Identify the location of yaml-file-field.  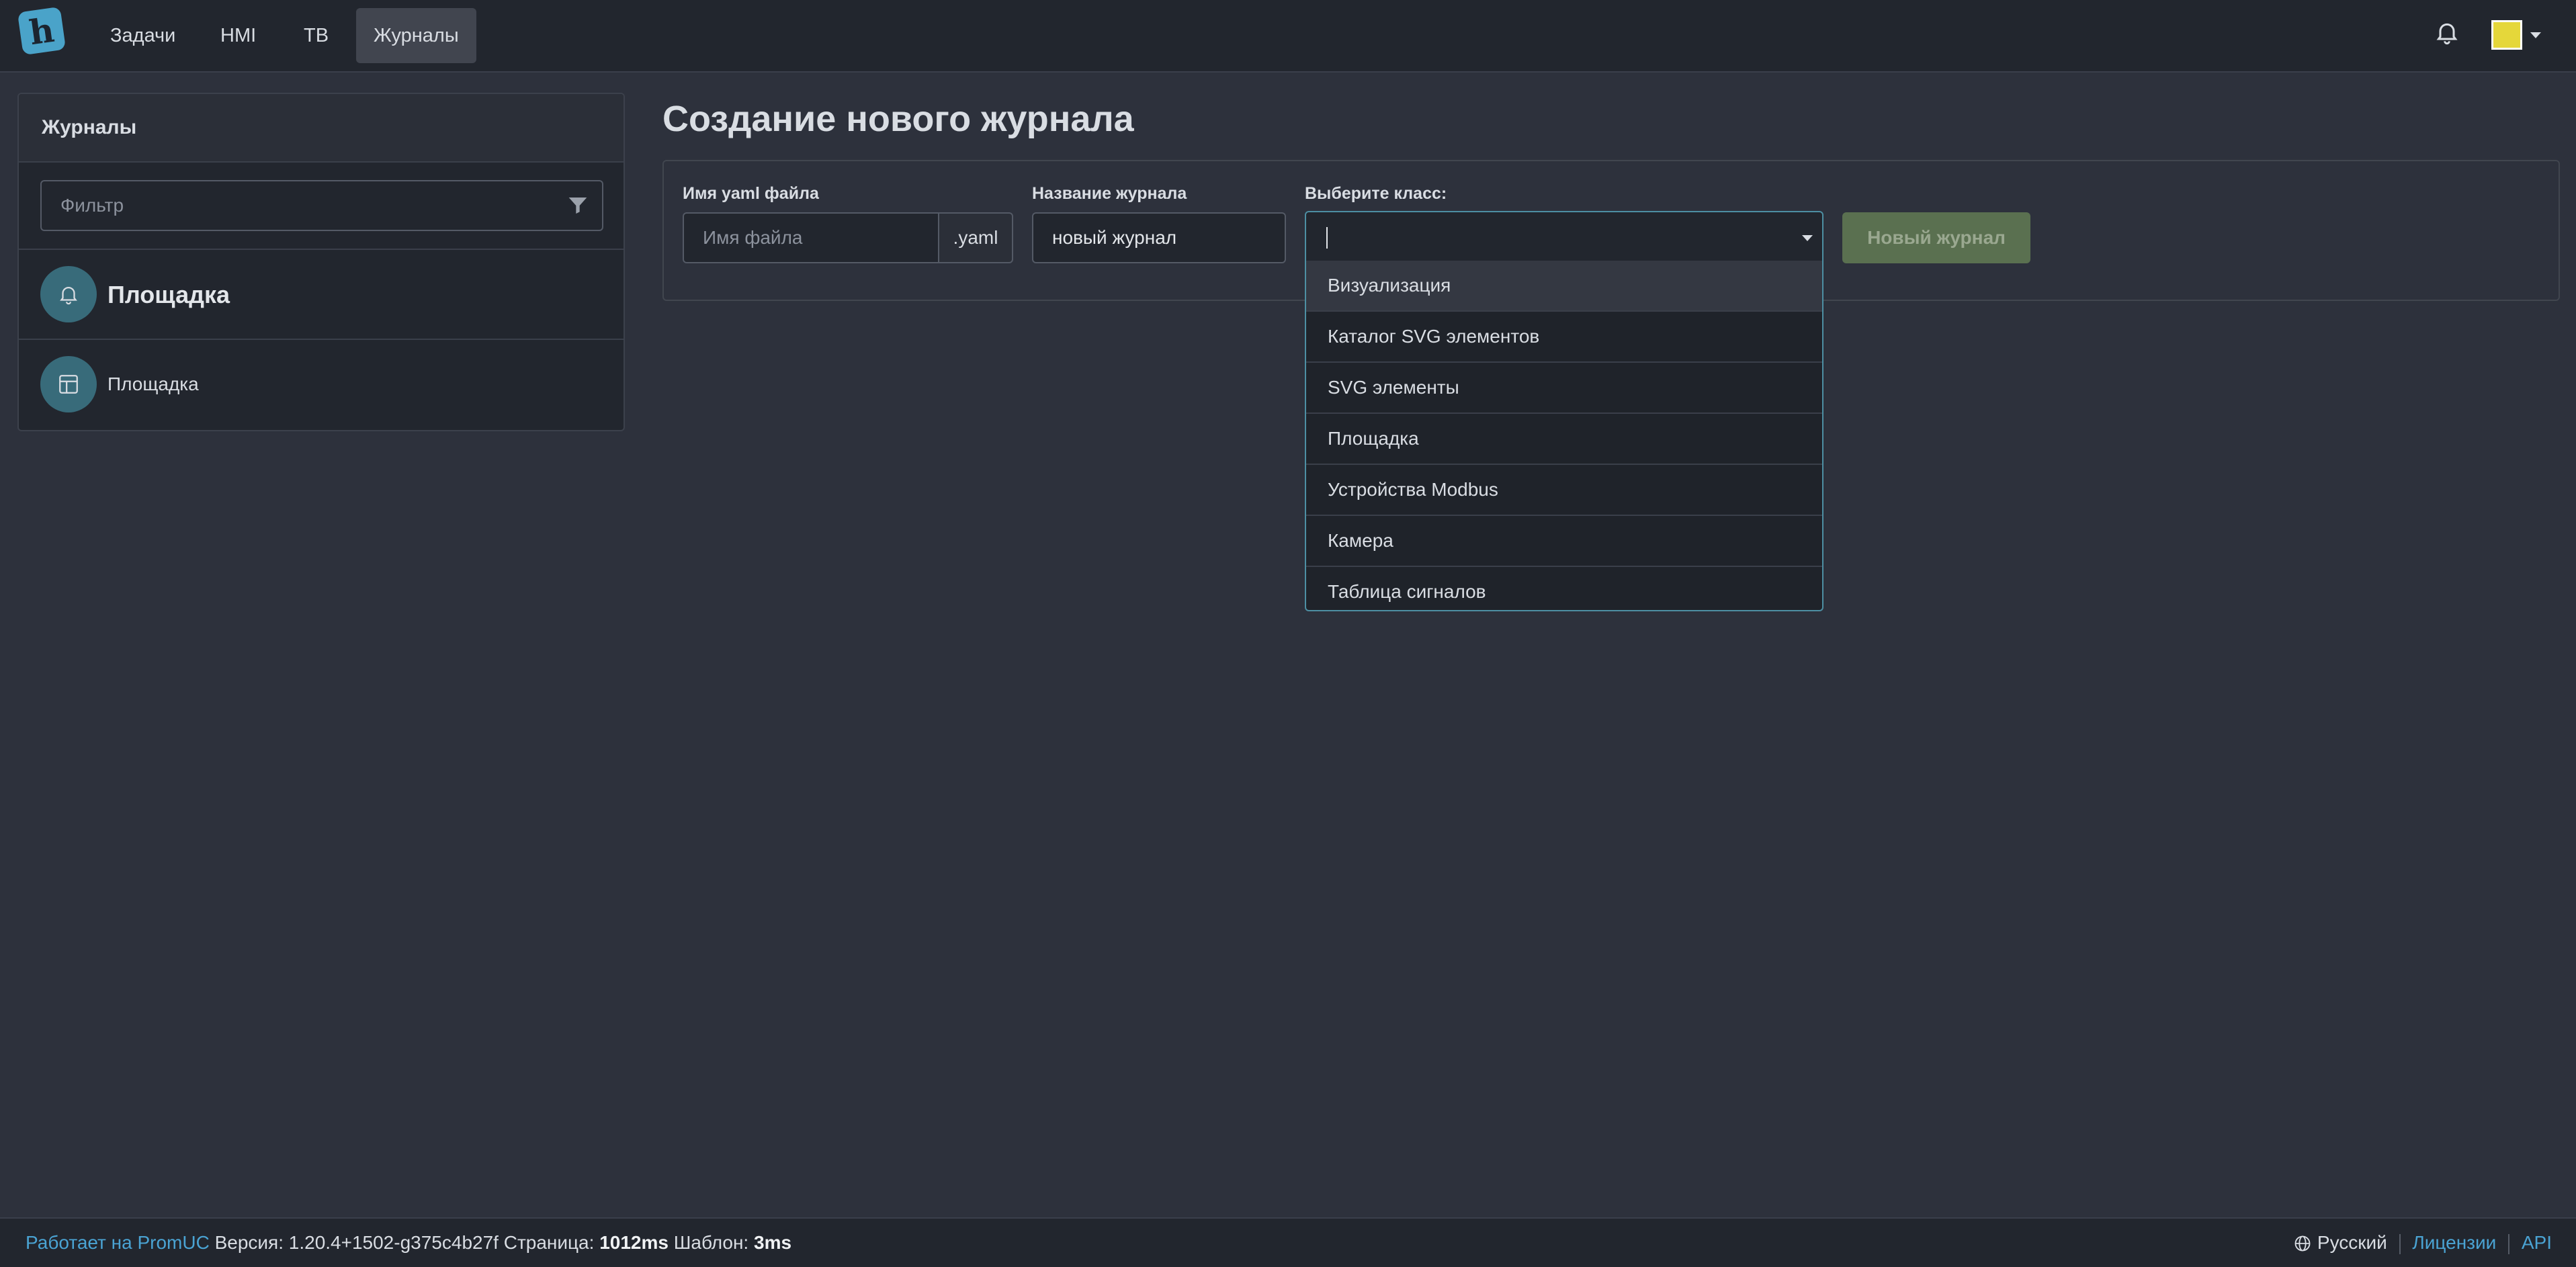
(811, 237).